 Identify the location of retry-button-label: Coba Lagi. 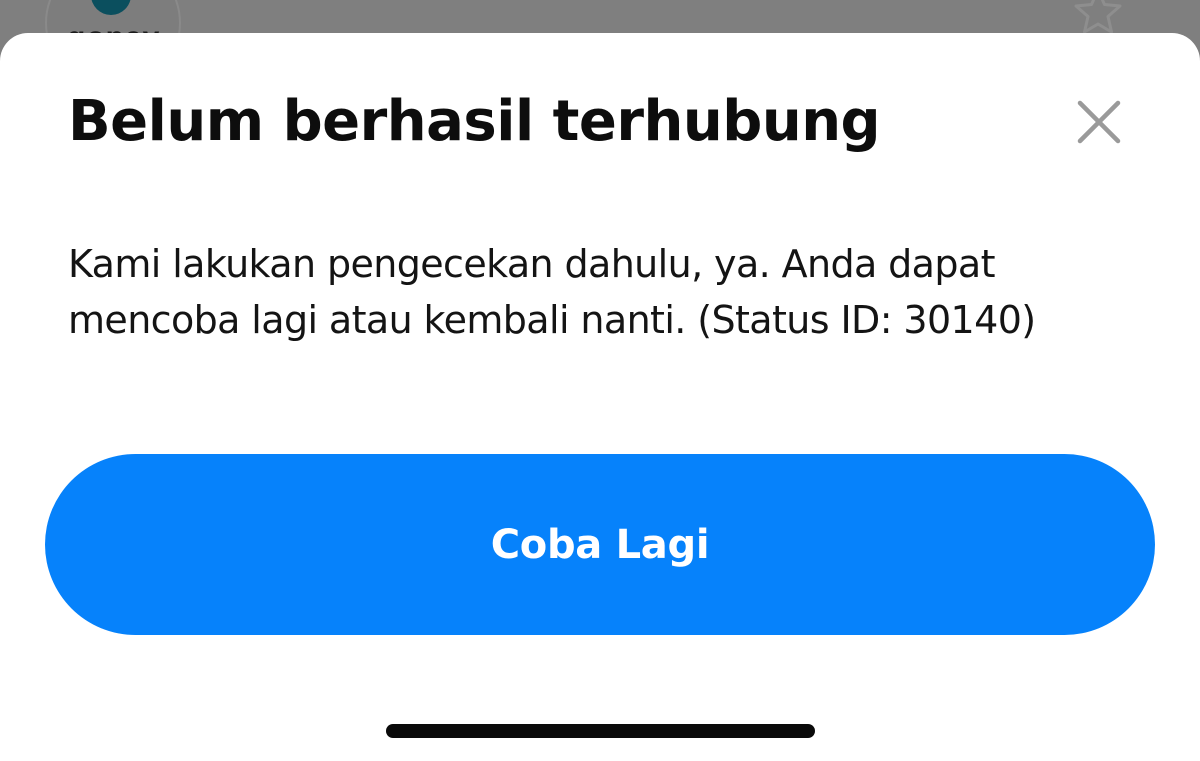
(600, 544).